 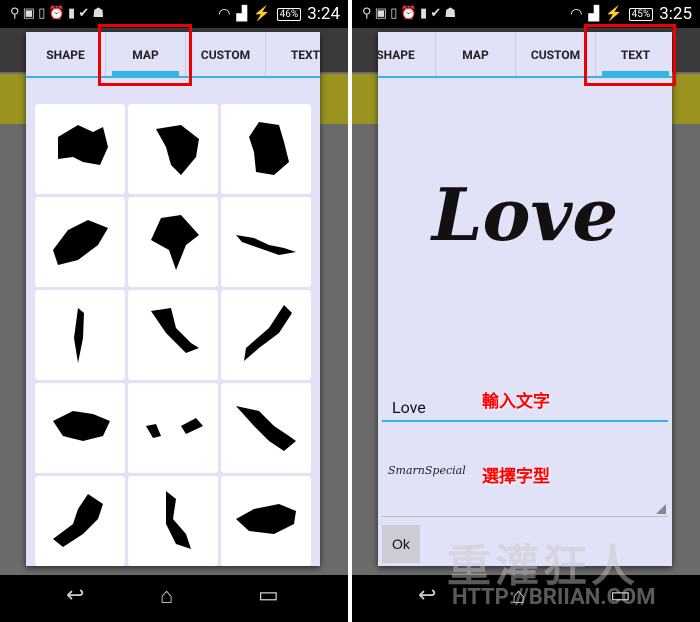 I want to click on nav-bar: ↩ ⌂ ▭, so click(x=174, y=598).